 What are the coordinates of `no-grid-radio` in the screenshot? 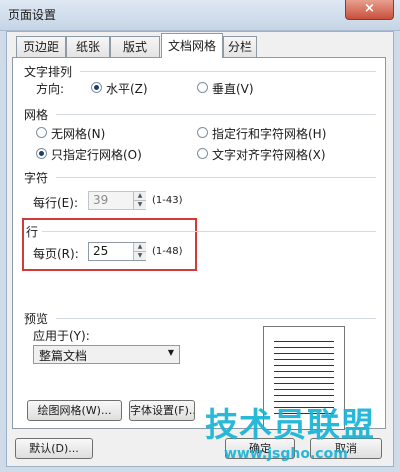 It's located at (41, 132).